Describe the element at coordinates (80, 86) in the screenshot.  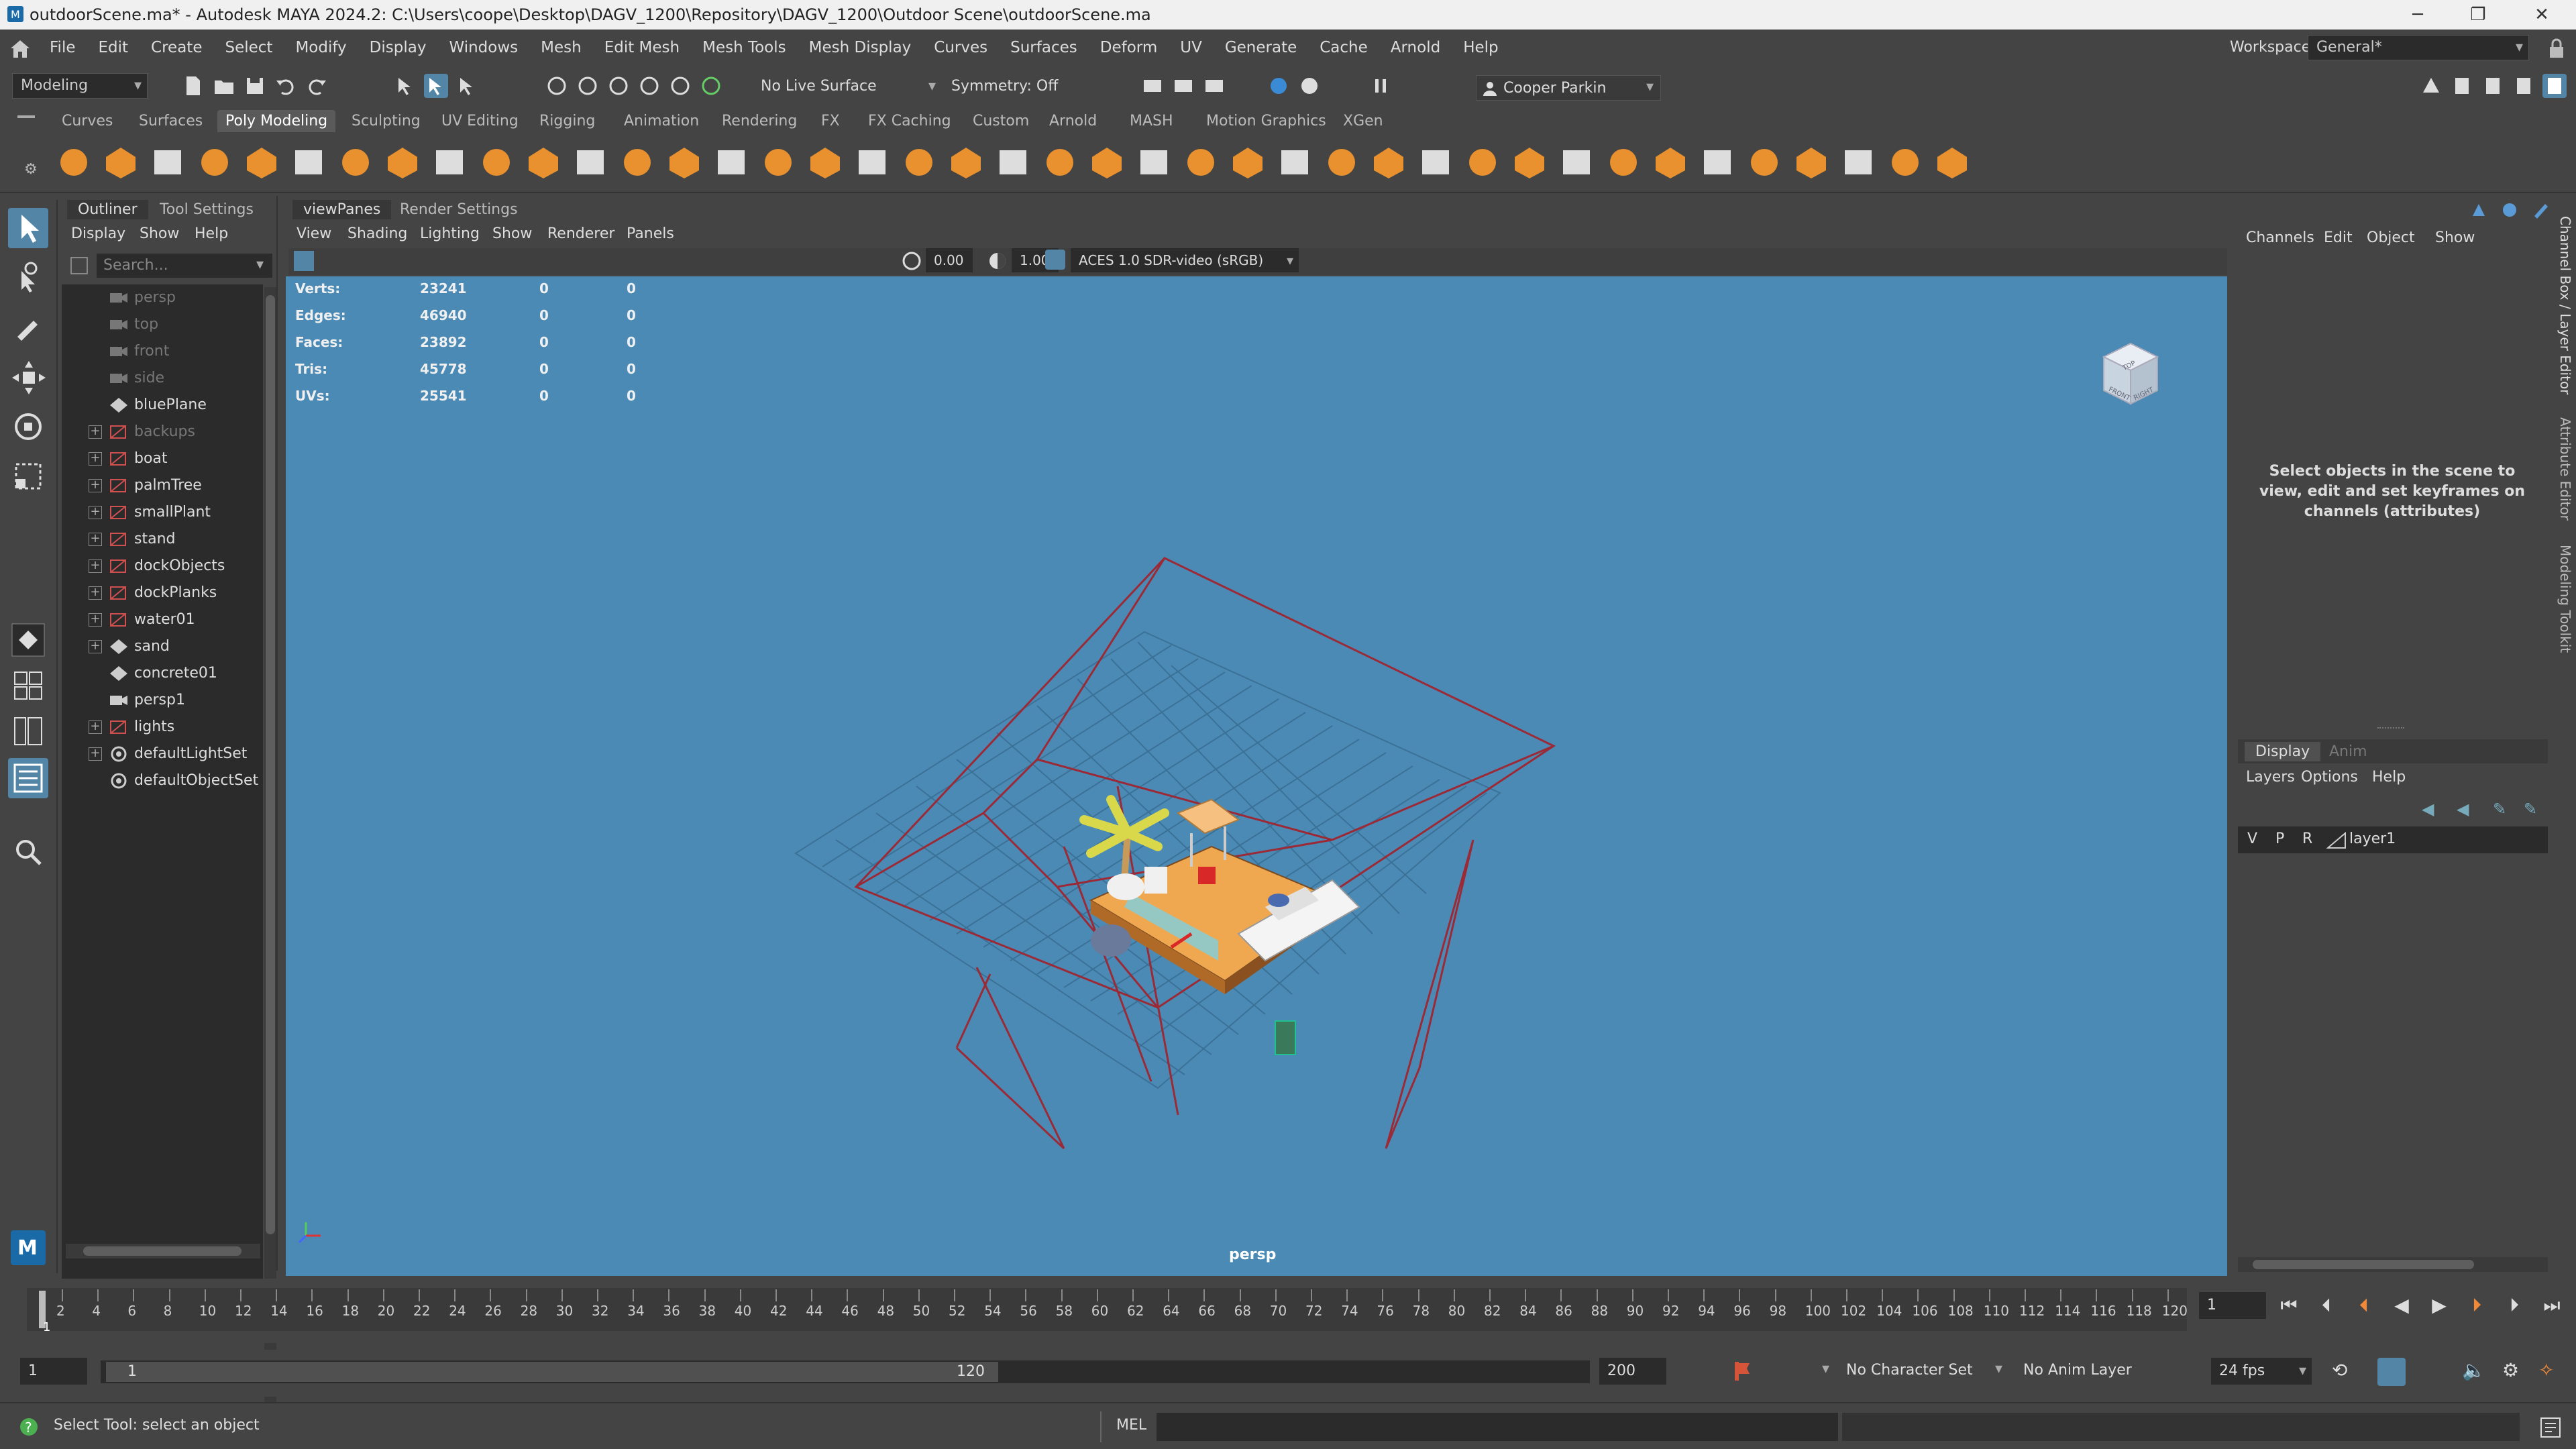
I see `menuset-dropdown: Modeling ▾` at that location.